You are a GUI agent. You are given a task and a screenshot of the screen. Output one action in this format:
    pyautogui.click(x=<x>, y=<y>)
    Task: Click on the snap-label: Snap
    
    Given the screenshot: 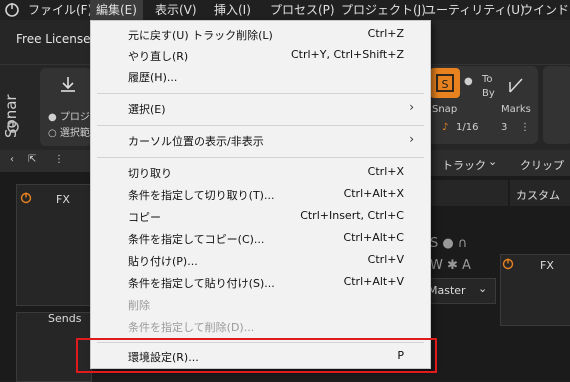 What is the action you would take?
    pyautogui.click(x=445, y=109)
    